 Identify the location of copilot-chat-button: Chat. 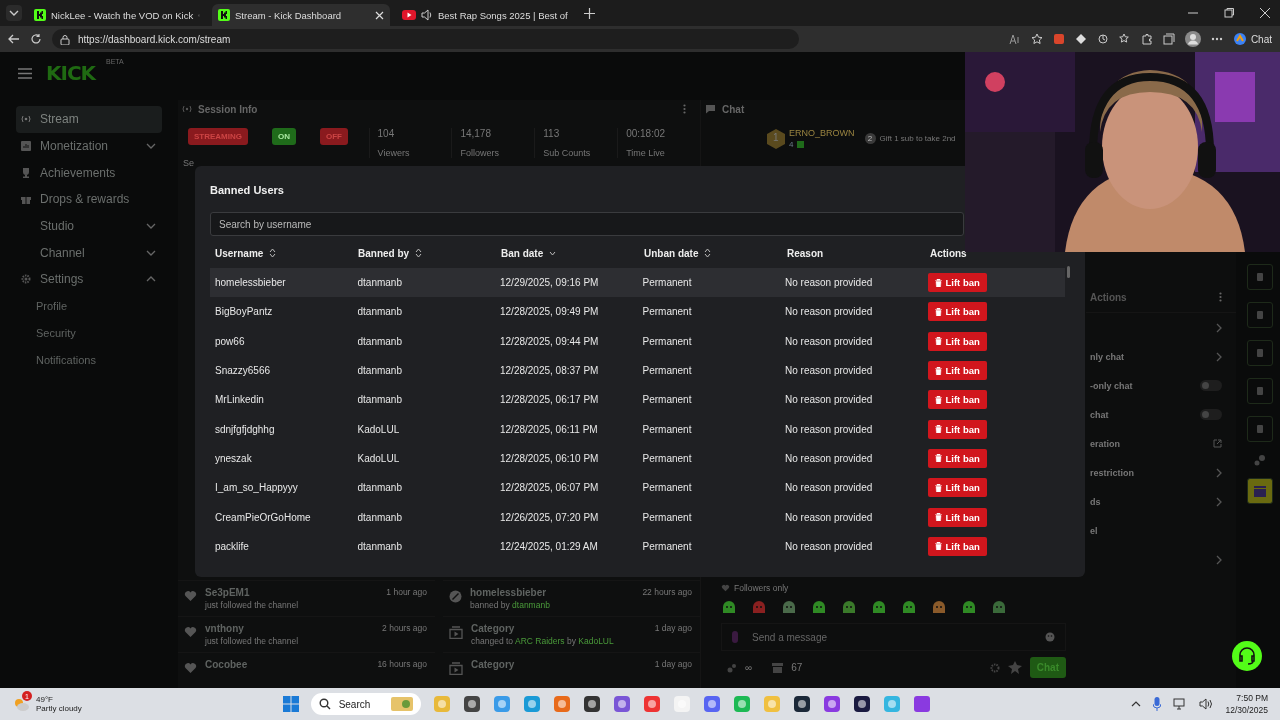
(1252, 39).